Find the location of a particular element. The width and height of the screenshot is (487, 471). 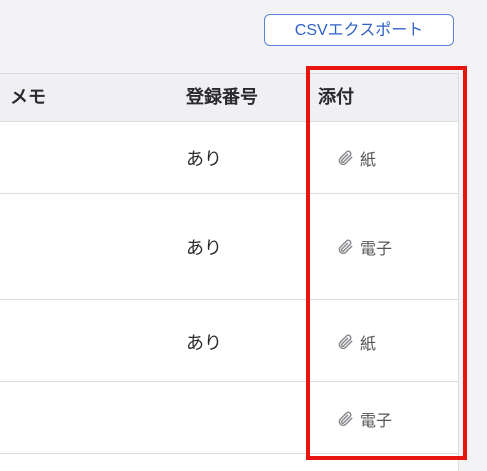

column-header-memo: メモ is located at coordinates (28, 97).